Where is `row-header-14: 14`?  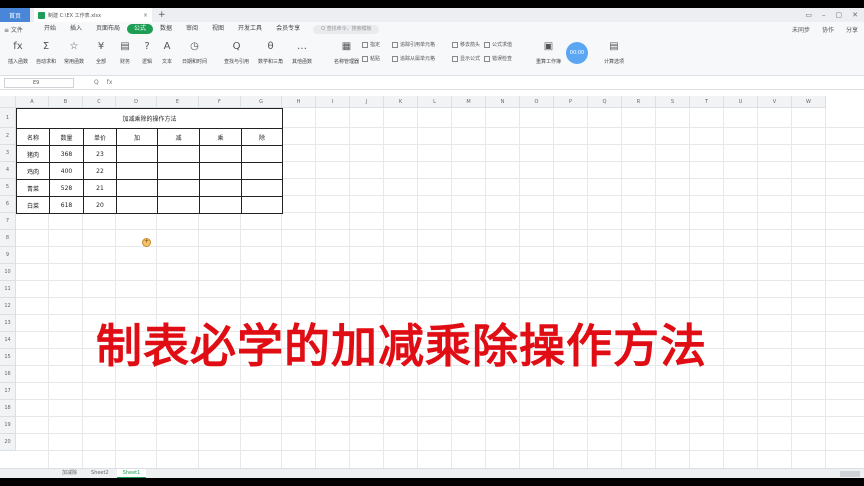 row-header-14: 14 is located at coordinates (8, 340).